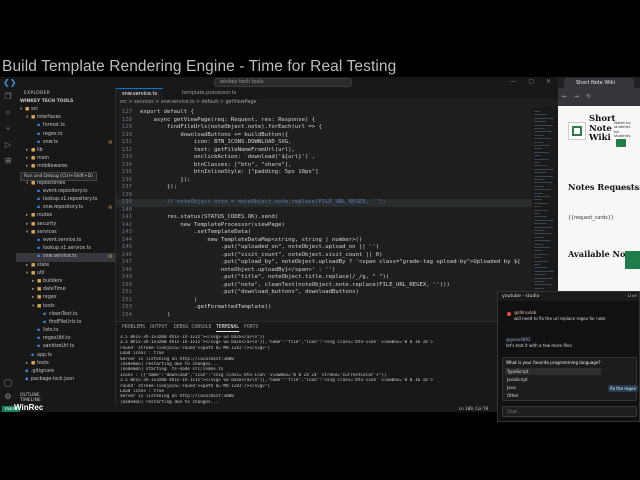 This screenshot has width=640, height=480. I want to click on tree-file: ▪ lookup.v1.service.ts, so click(65, 249).